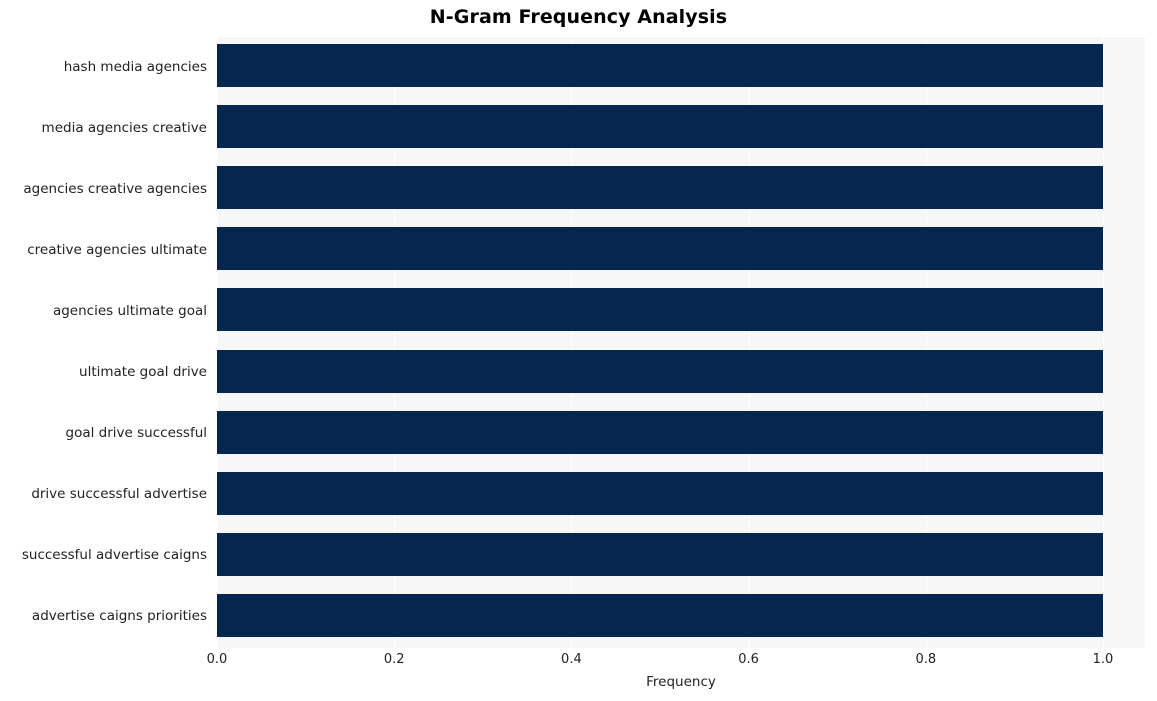  I want to click on x-axis-tick-label: 0.0, so click(217, 659).